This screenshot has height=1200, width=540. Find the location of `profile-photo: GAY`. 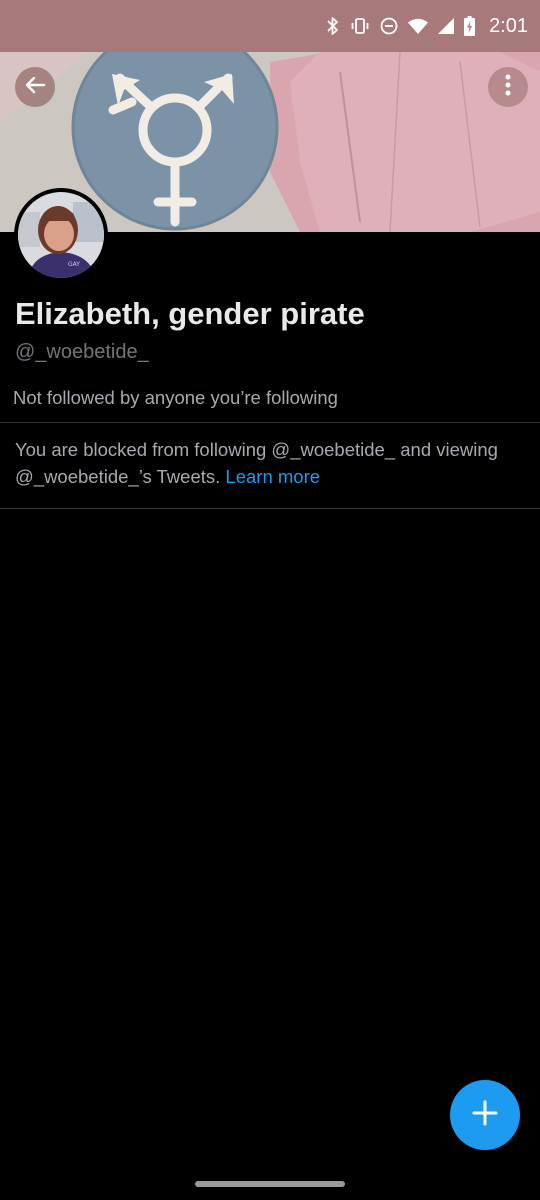

profile-photo: GAY is located at coordinates (61, 235).